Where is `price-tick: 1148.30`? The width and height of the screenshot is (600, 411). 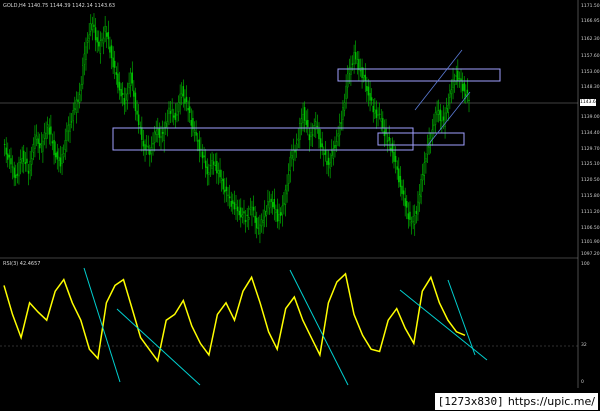
price-tick: 1148.30 is located at coordinates (590, 87).